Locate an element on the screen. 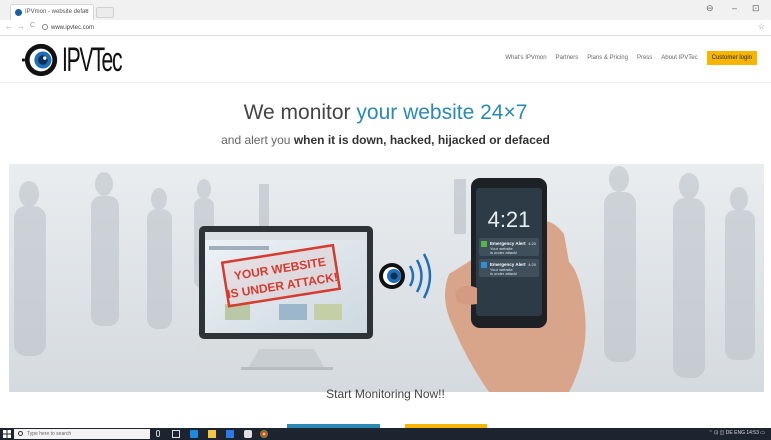  nav-press: Press is located at coordinates (644, 58).